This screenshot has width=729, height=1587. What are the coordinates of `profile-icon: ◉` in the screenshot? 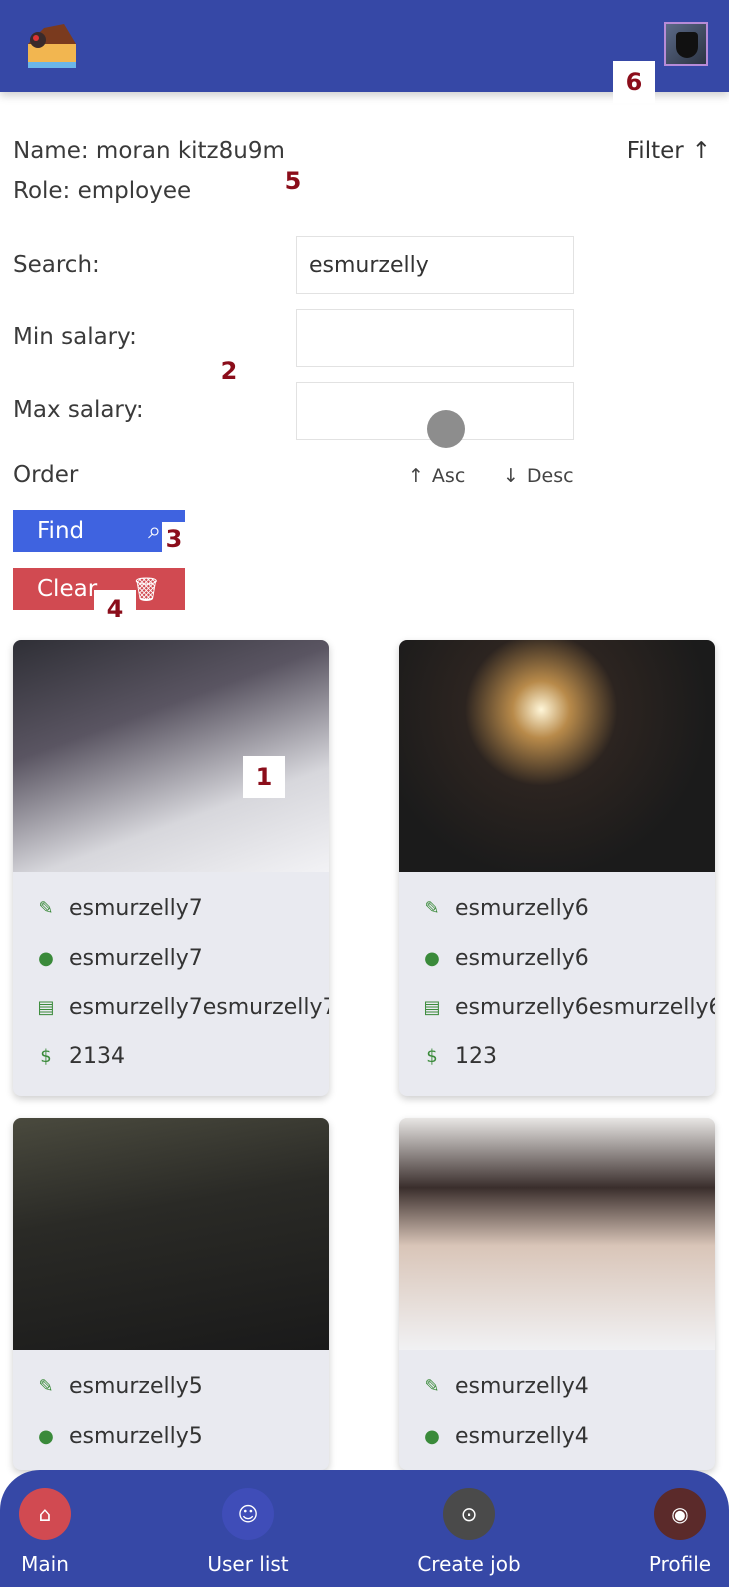 It's located at (680, 1514).